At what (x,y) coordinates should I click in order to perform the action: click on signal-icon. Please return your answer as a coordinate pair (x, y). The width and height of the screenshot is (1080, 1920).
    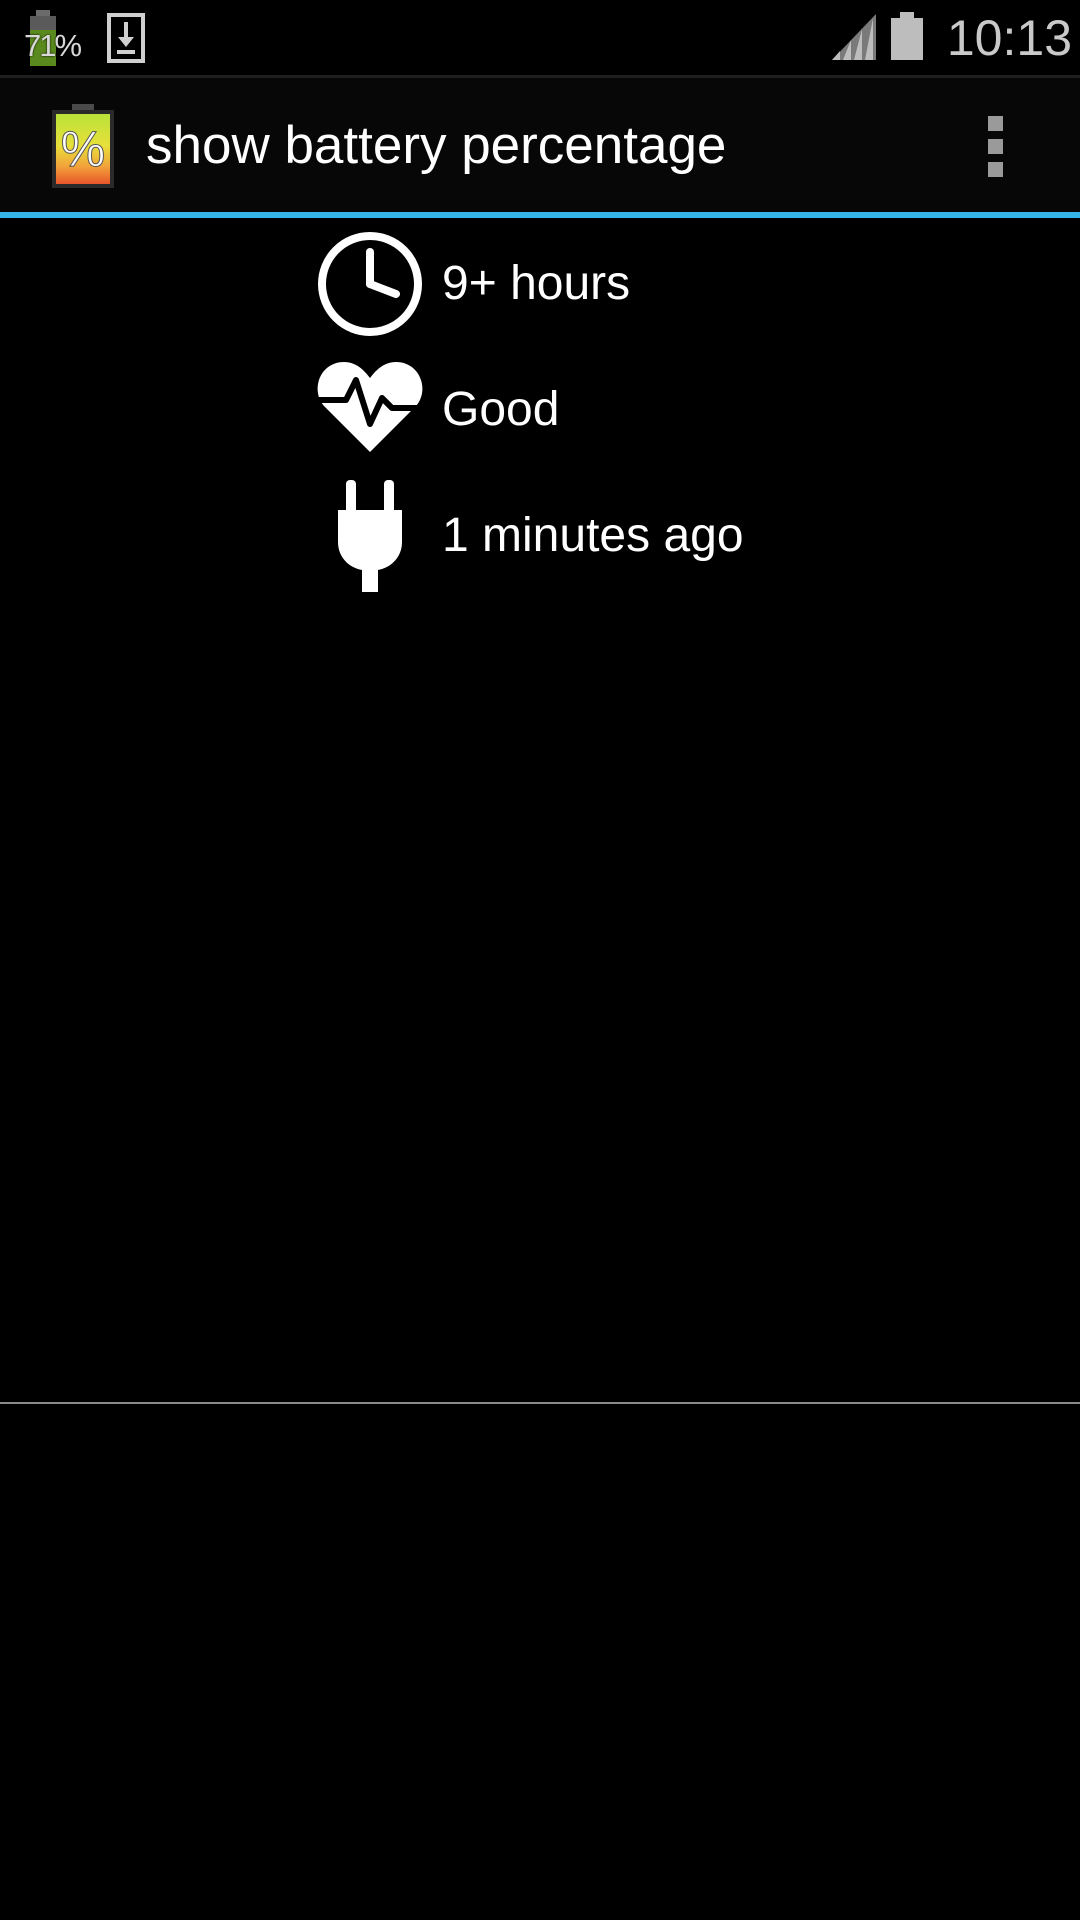
    Looking at the image, I should click on (854, 37).